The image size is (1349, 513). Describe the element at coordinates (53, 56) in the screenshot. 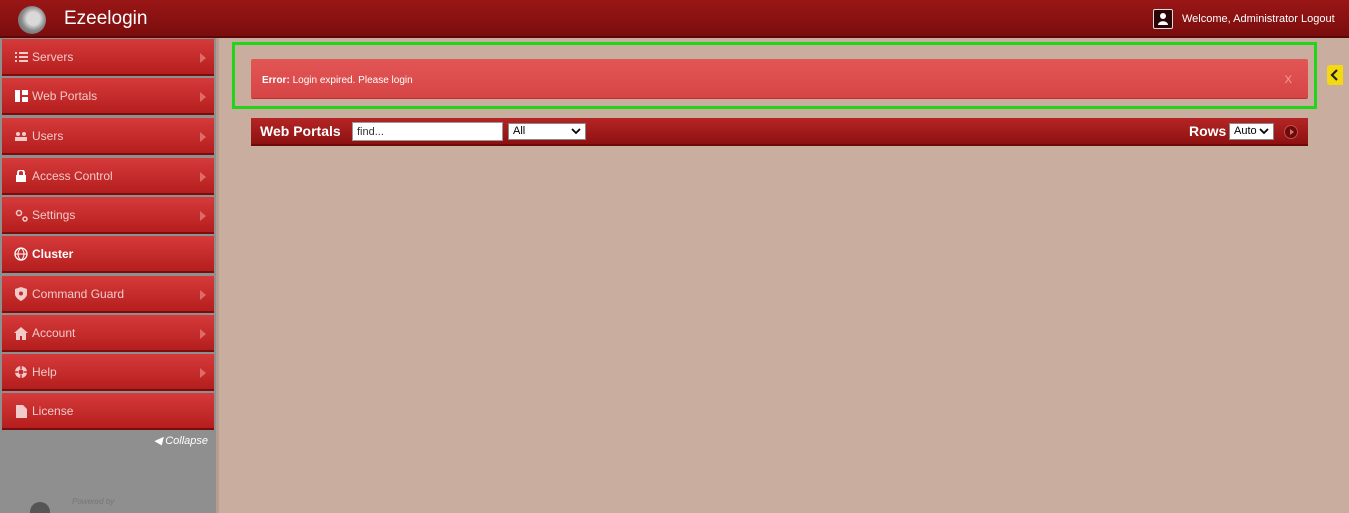

I see `sidebar-item-label: Servers` at that location.